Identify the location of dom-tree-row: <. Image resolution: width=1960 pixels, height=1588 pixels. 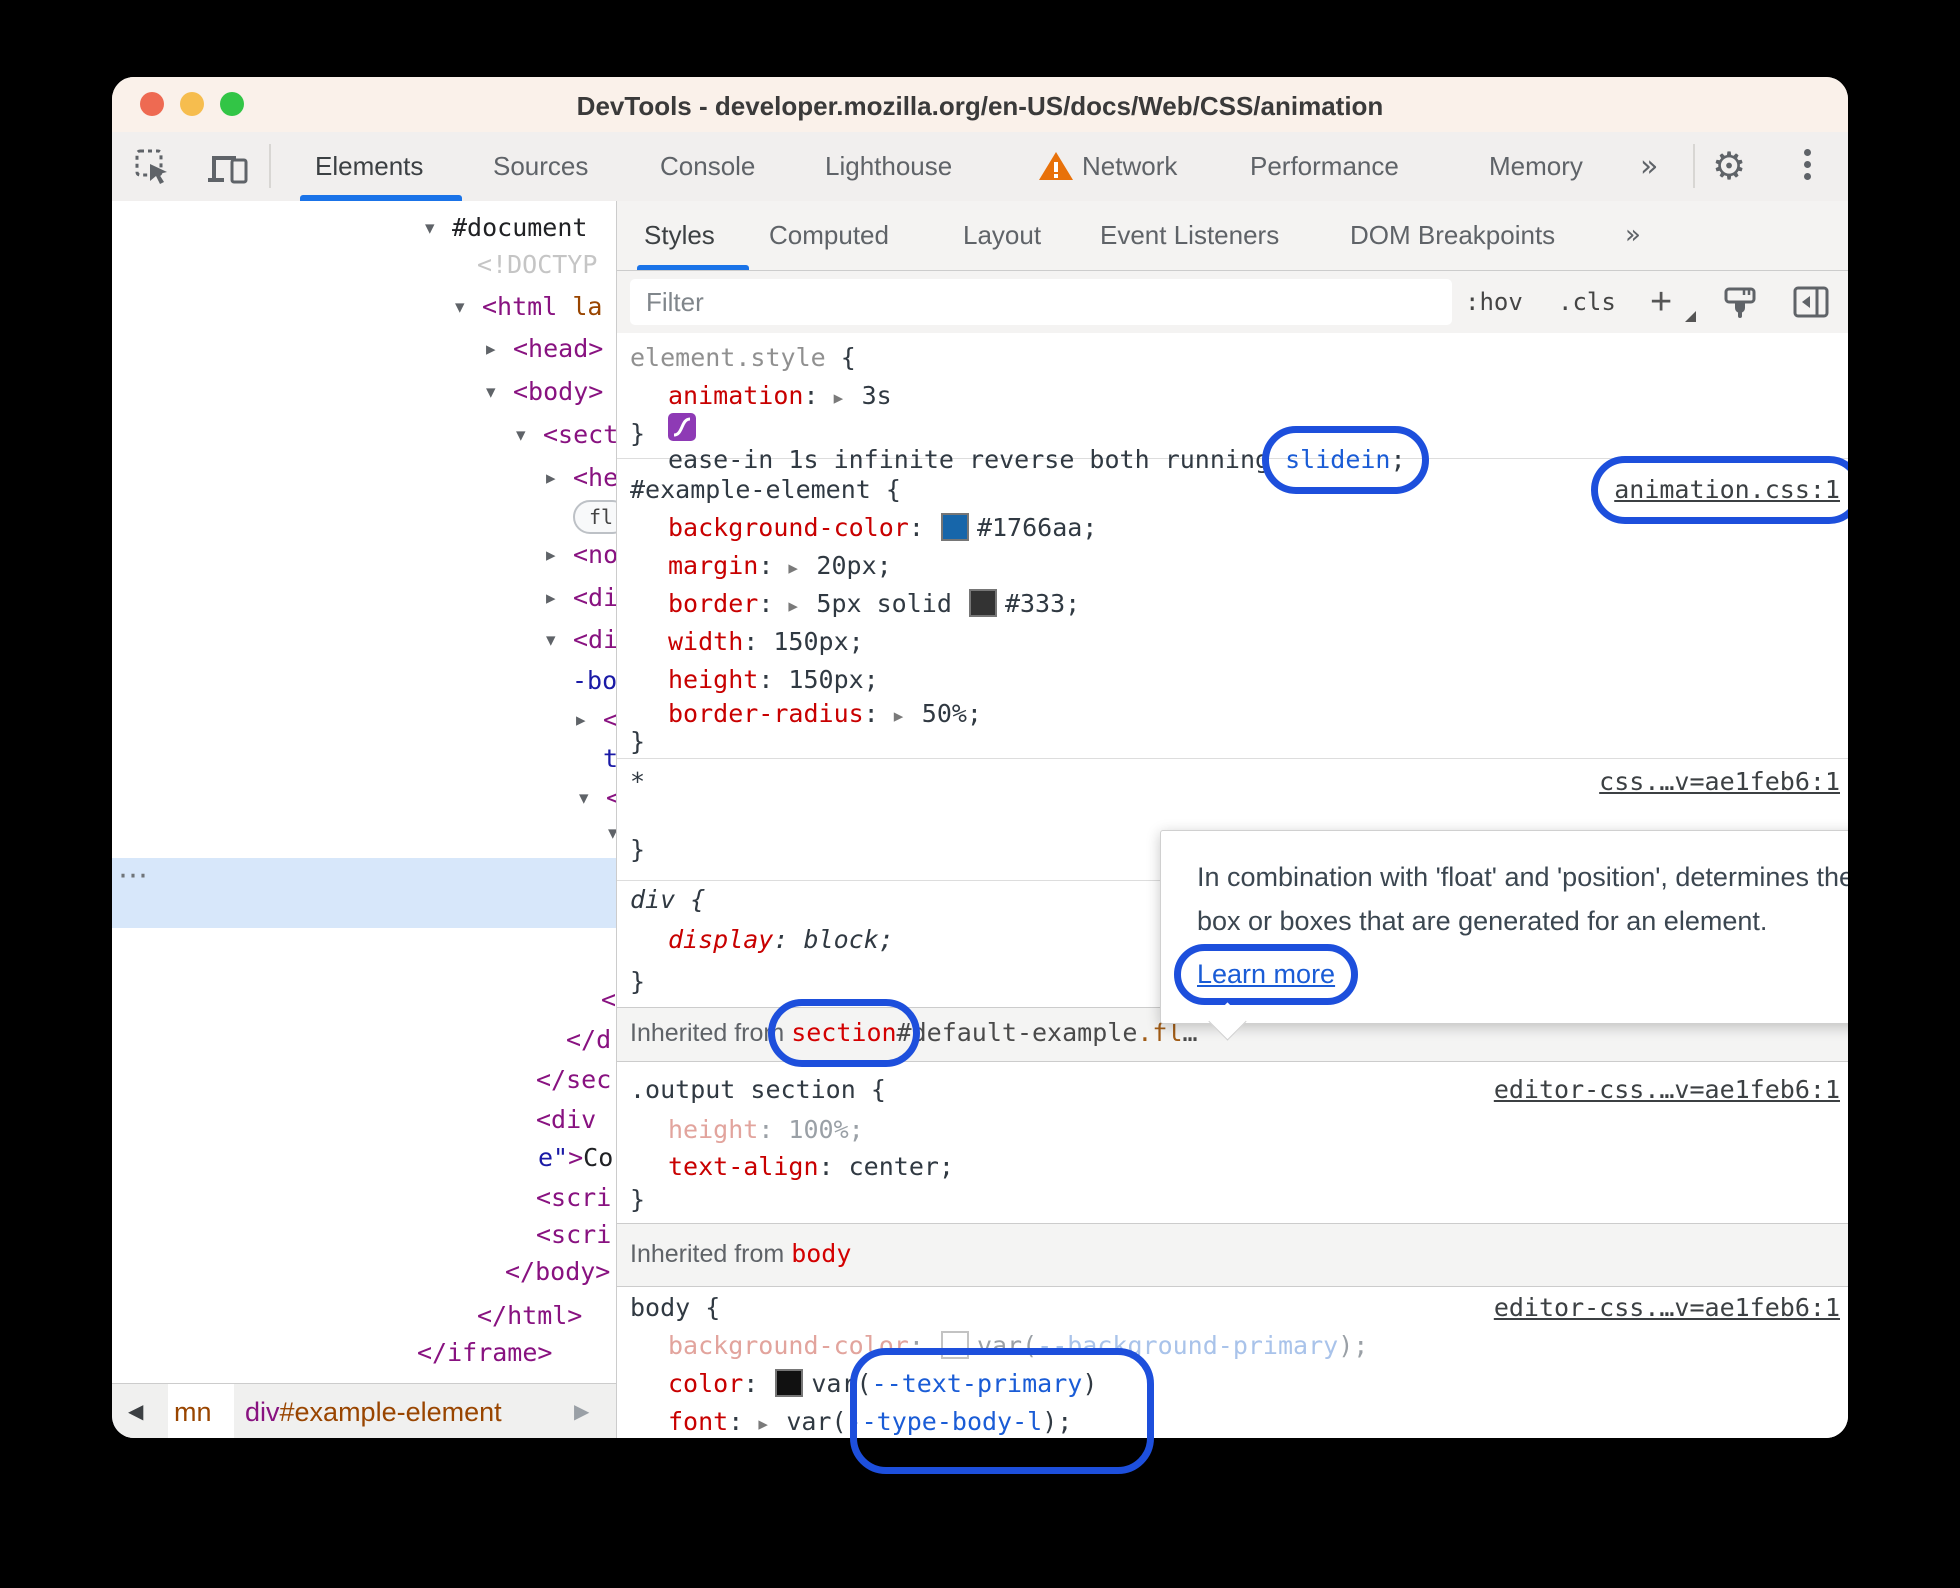
(608, 1000).